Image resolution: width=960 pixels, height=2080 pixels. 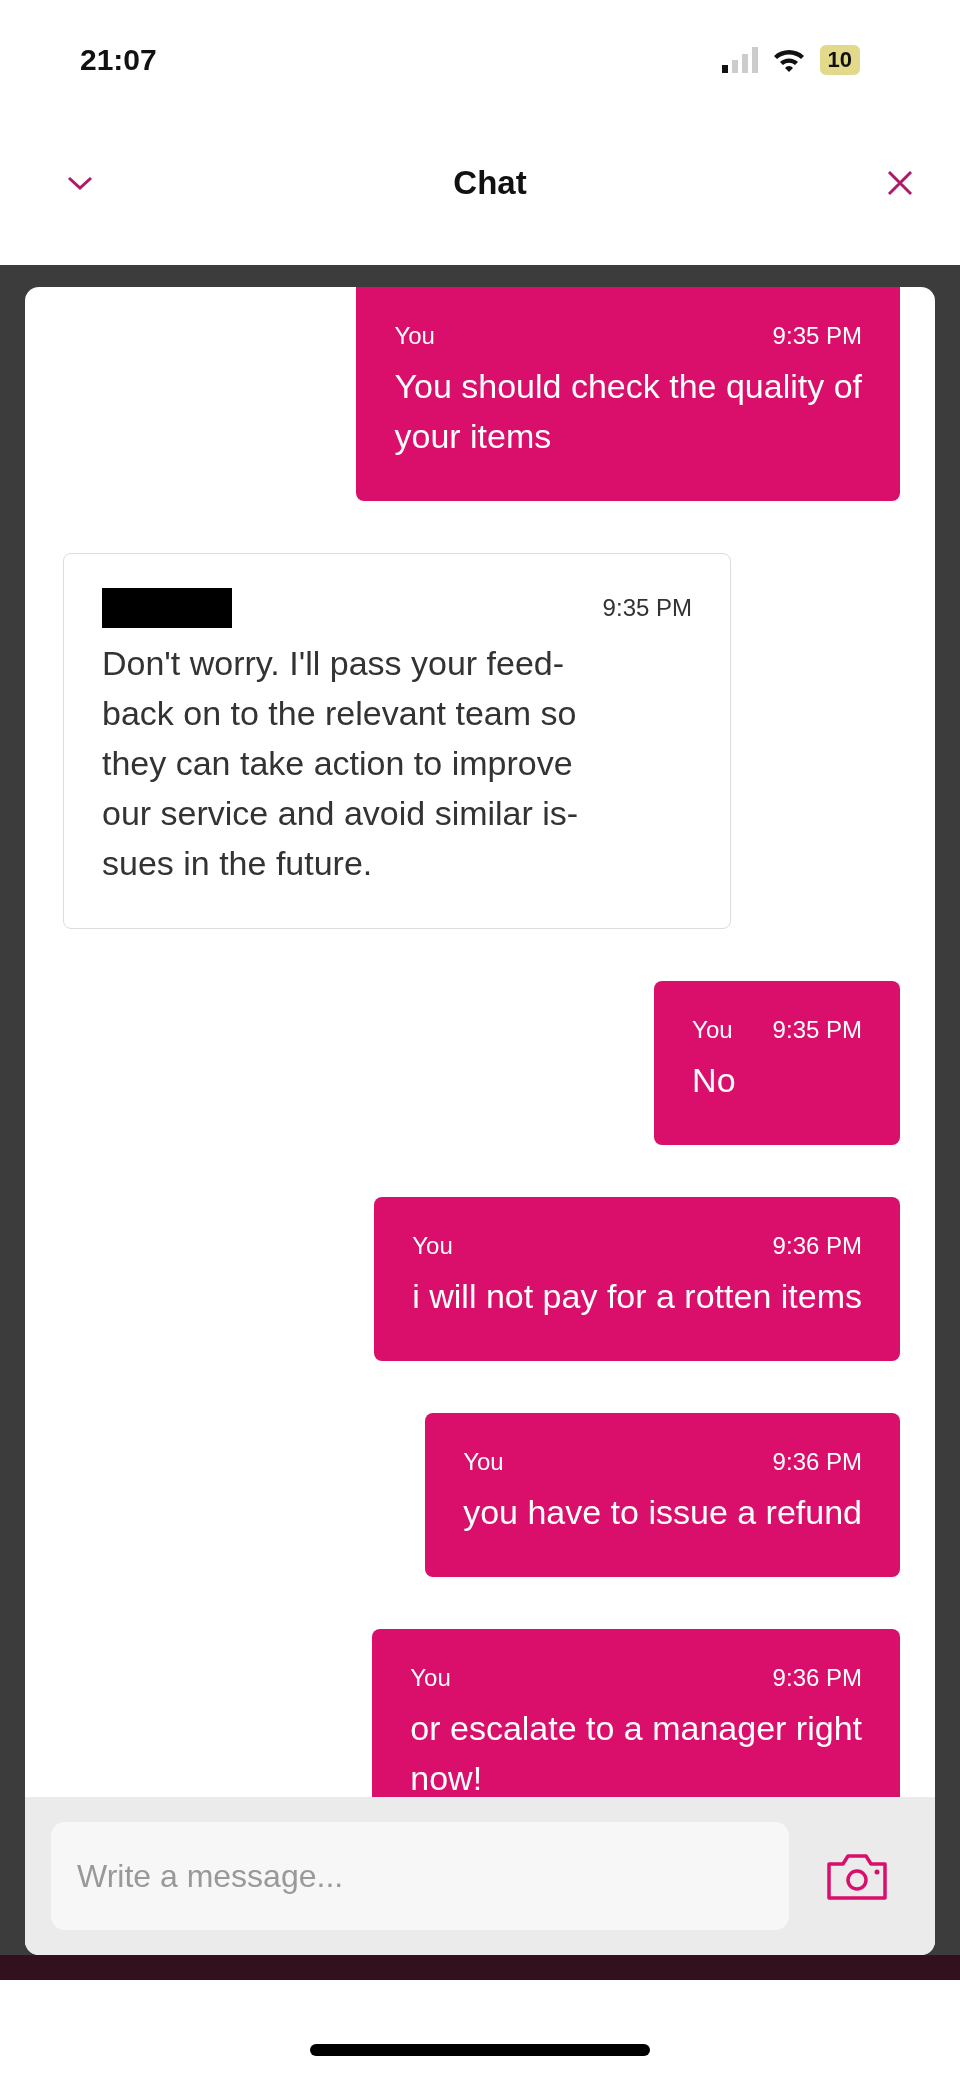 I want to click on message-text: No, so click(x=714, y=1080).